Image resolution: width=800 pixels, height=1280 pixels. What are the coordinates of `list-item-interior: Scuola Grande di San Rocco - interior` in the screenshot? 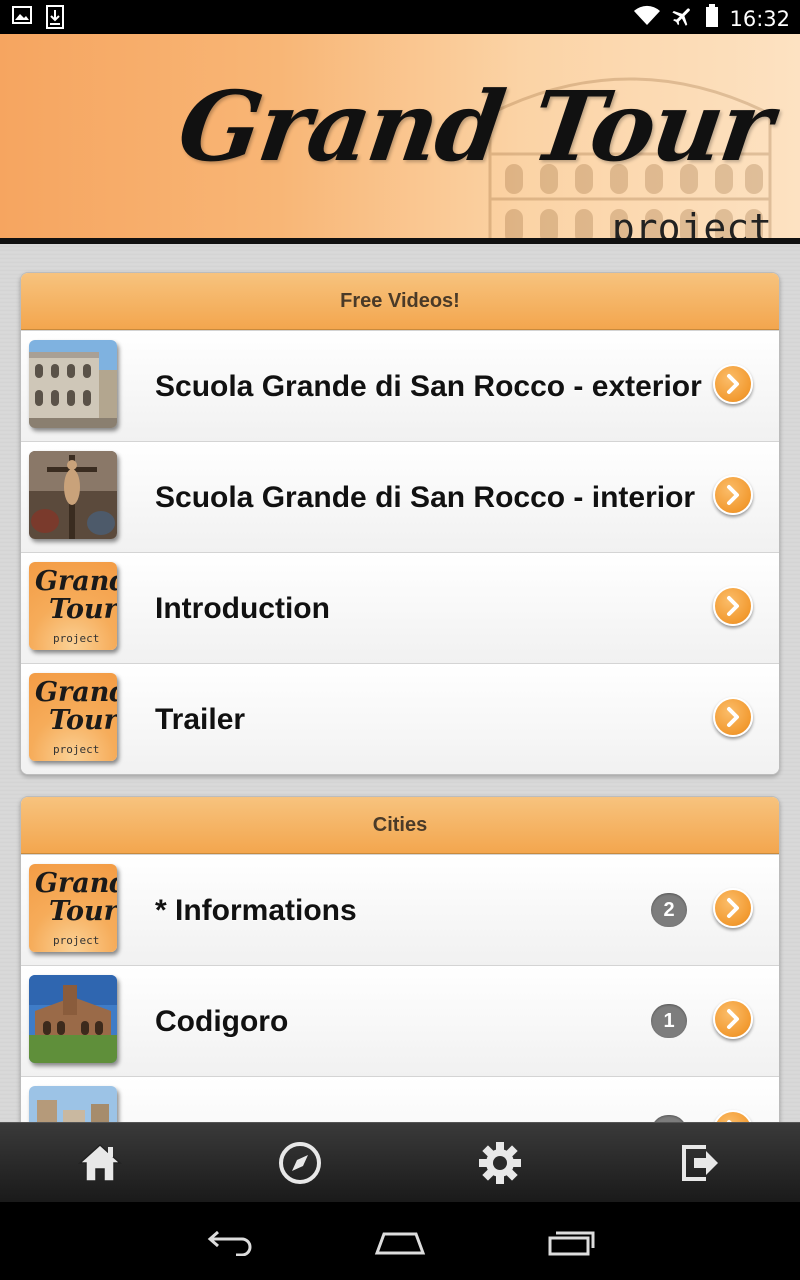 It's located at (400, 496).